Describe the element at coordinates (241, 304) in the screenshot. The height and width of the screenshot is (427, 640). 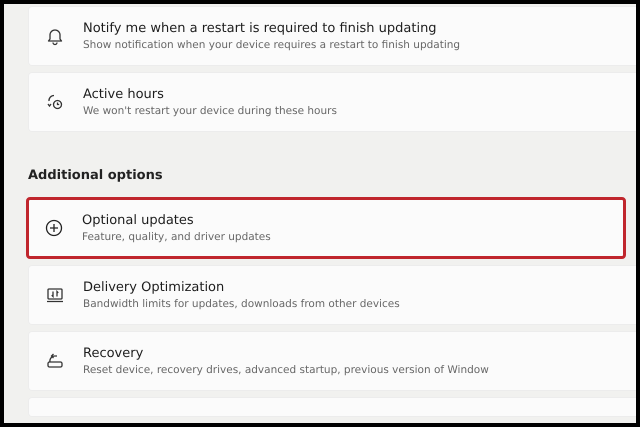
I see `item-description: Bandwidth limits for updates, downloads from other devices` at that location.